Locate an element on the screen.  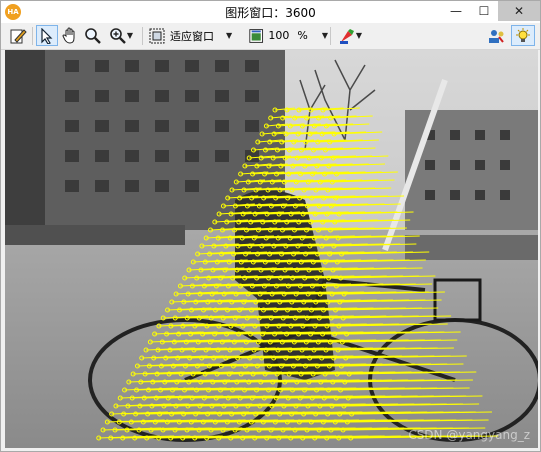
title-bar: HA 图形窗口：3600 — ☐ ✕ is located at coordinates (270, 12).